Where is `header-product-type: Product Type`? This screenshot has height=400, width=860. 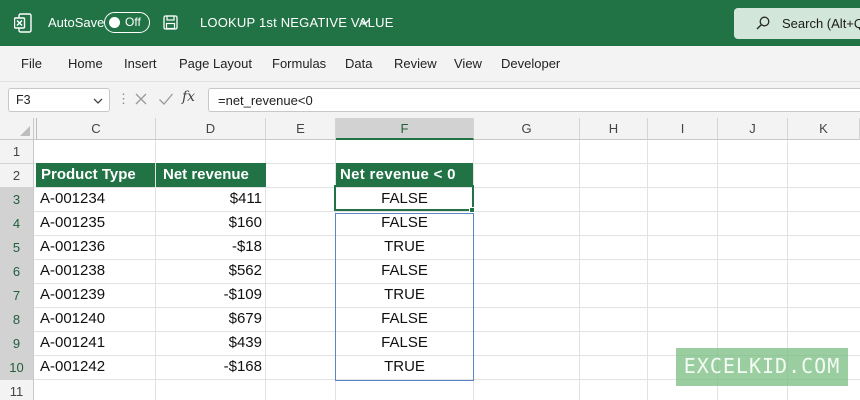
header-product-type: Product Type is located at coordinates (95, 175).